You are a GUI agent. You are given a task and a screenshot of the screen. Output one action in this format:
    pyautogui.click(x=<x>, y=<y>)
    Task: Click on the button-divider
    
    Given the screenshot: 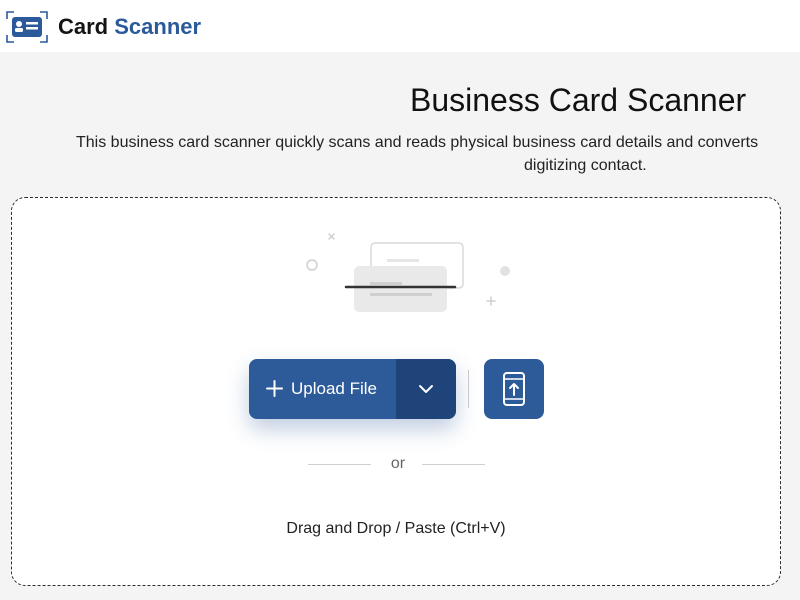 What is the action you would take?
    pyautogui.click(x=468, y=389)
    